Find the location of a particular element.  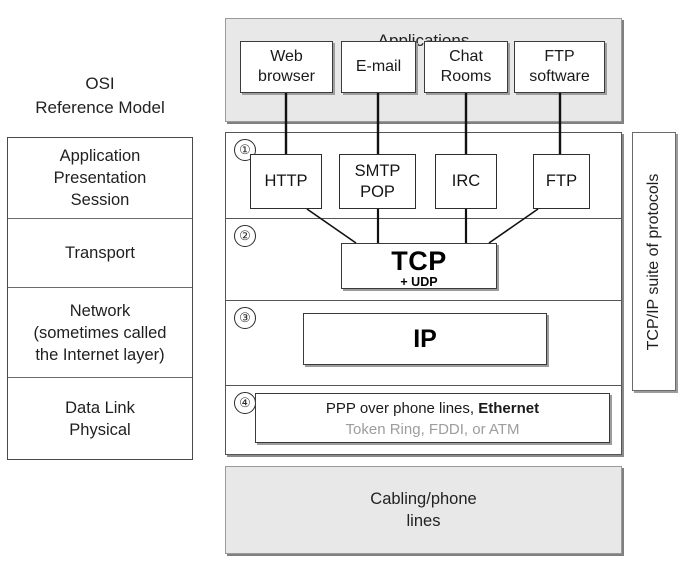

proto-box-2-line-1: IRC is located at coordinates (466, 181).